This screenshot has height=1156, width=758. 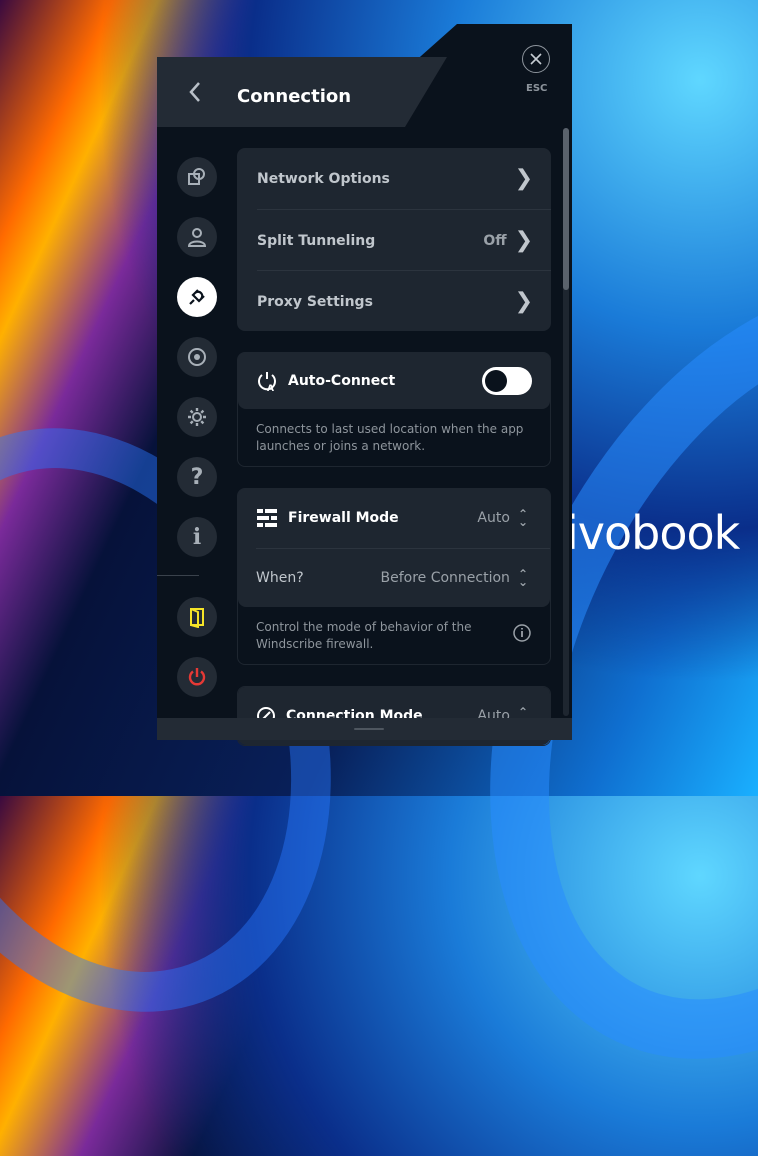 I want to click on auto-connect-toggle, so click(x=507, y=381).